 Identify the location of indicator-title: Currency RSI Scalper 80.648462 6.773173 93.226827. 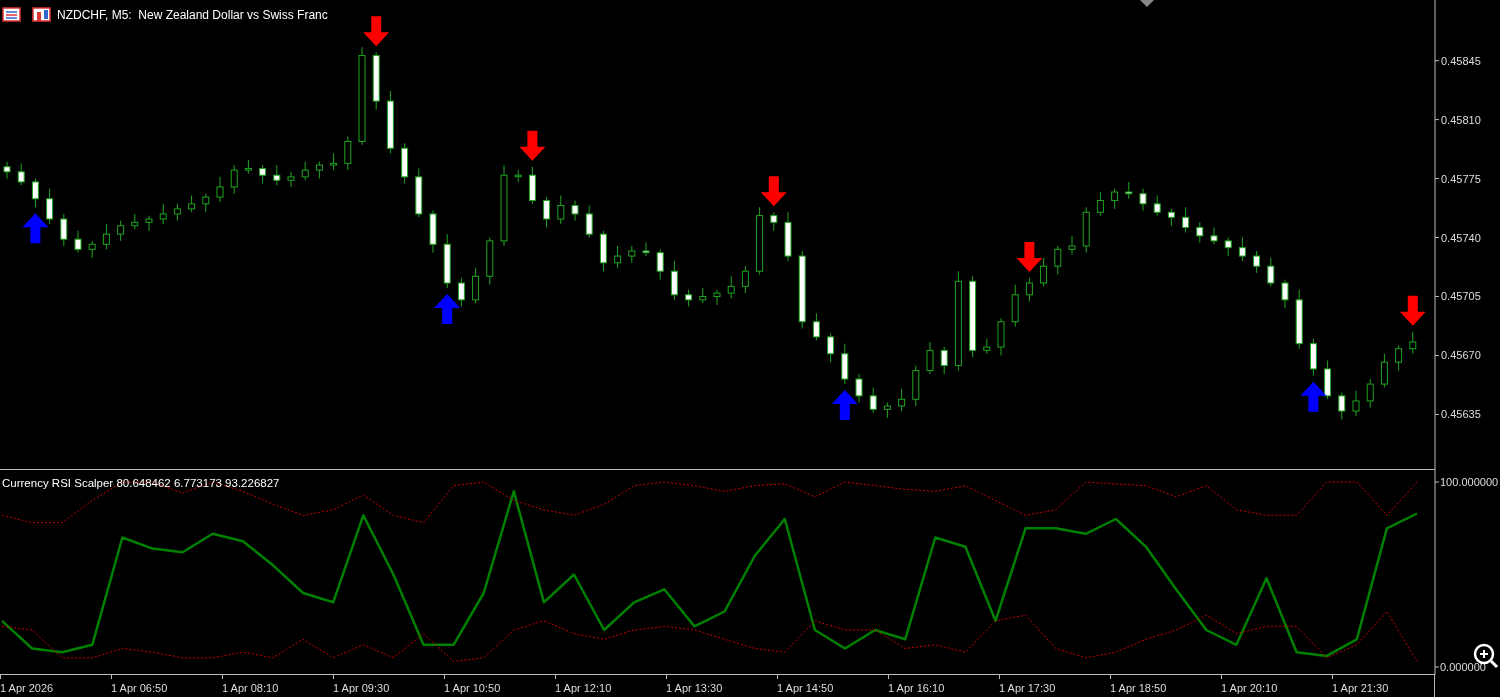
(141, 483).